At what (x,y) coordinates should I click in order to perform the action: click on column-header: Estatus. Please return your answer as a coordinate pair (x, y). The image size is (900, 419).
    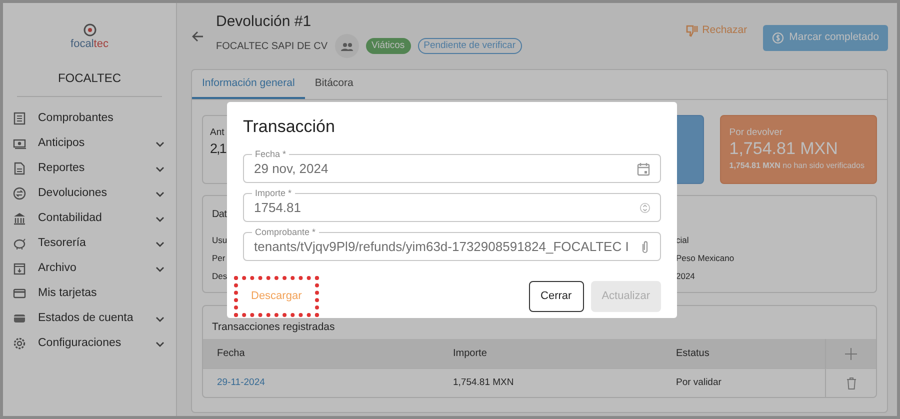
    Looking at the image, I should click on (743, 353).